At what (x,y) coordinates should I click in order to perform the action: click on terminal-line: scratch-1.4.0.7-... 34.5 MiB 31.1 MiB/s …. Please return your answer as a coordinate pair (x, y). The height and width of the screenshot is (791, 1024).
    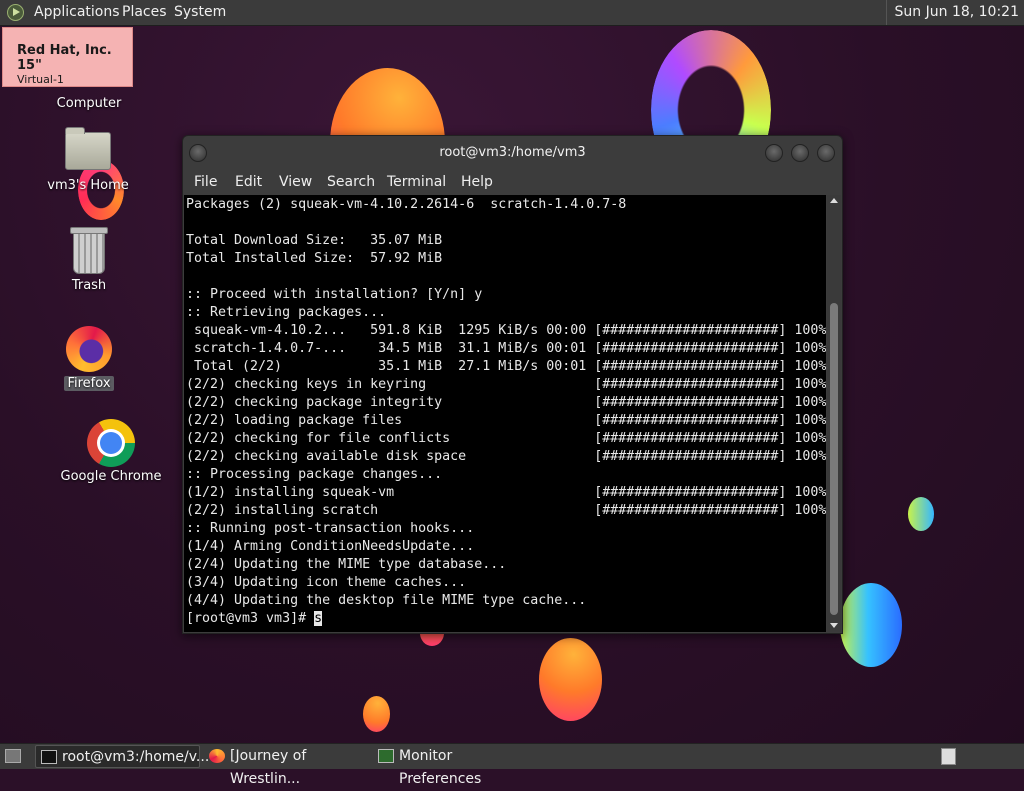
    Looking at the image, I should click on (506, 348).